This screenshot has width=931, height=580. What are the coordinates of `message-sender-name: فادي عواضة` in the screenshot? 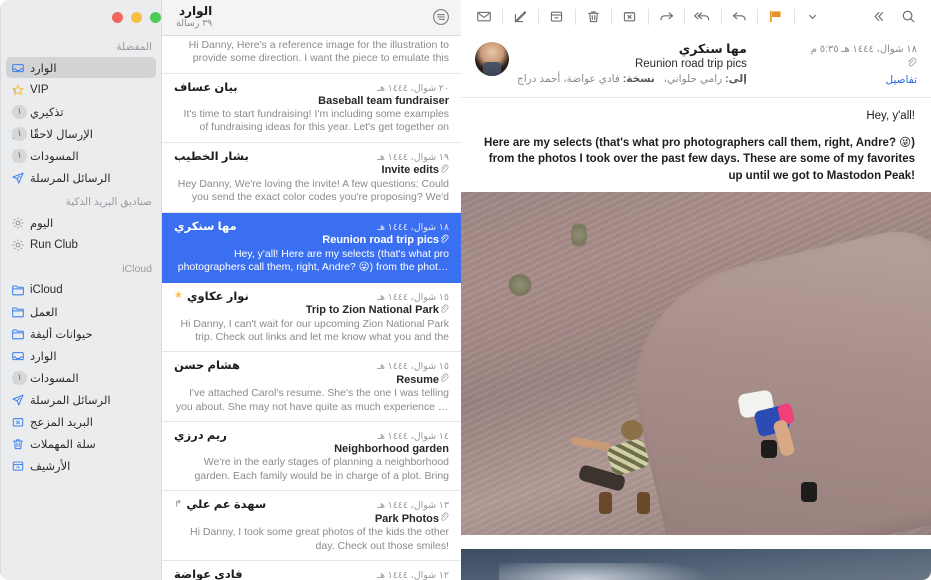 It's located at (208, 574).